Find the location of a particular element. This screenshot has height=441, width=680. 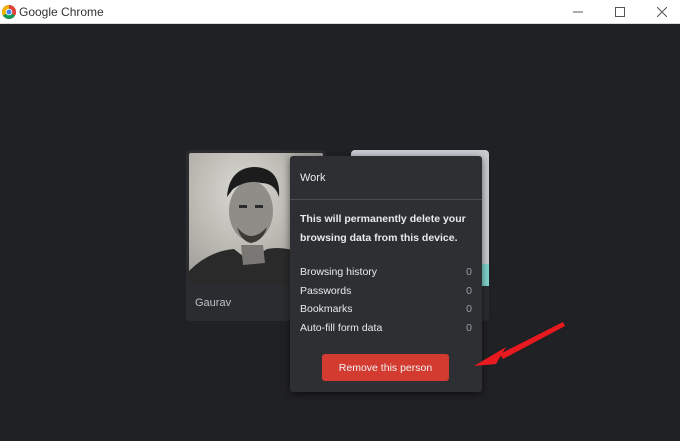

stat-label: Passwords is located at coordinates (326, 290).